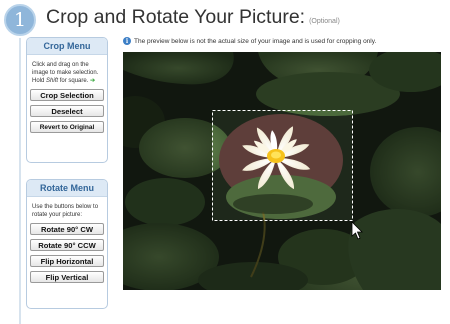  Describe the element at coordinates (20, 20) in the screenshot. I see `step-number-circle: 1` at that location.